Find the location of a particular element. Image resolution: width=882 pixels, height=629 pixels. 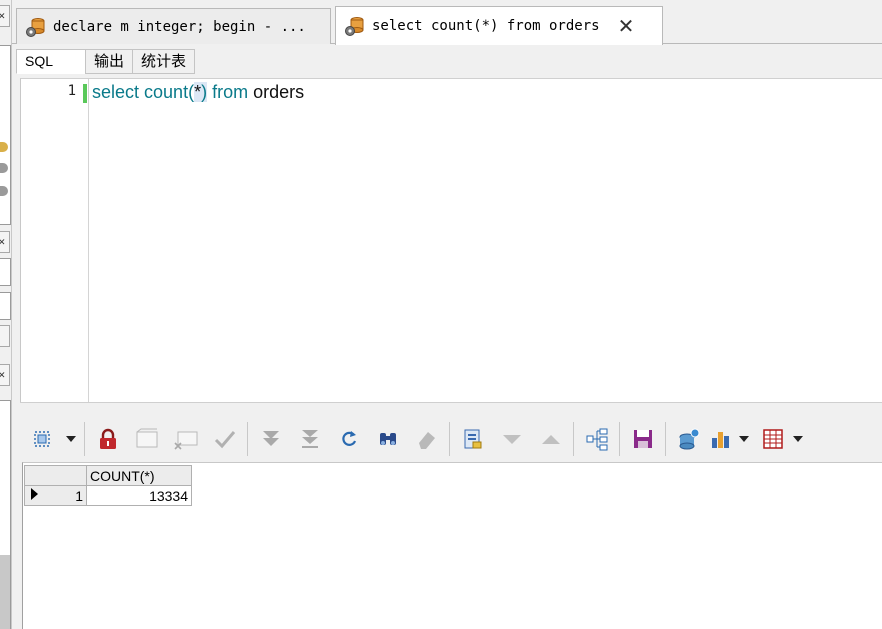

table-row: 1 13334 is located at coordinates (107, 495).